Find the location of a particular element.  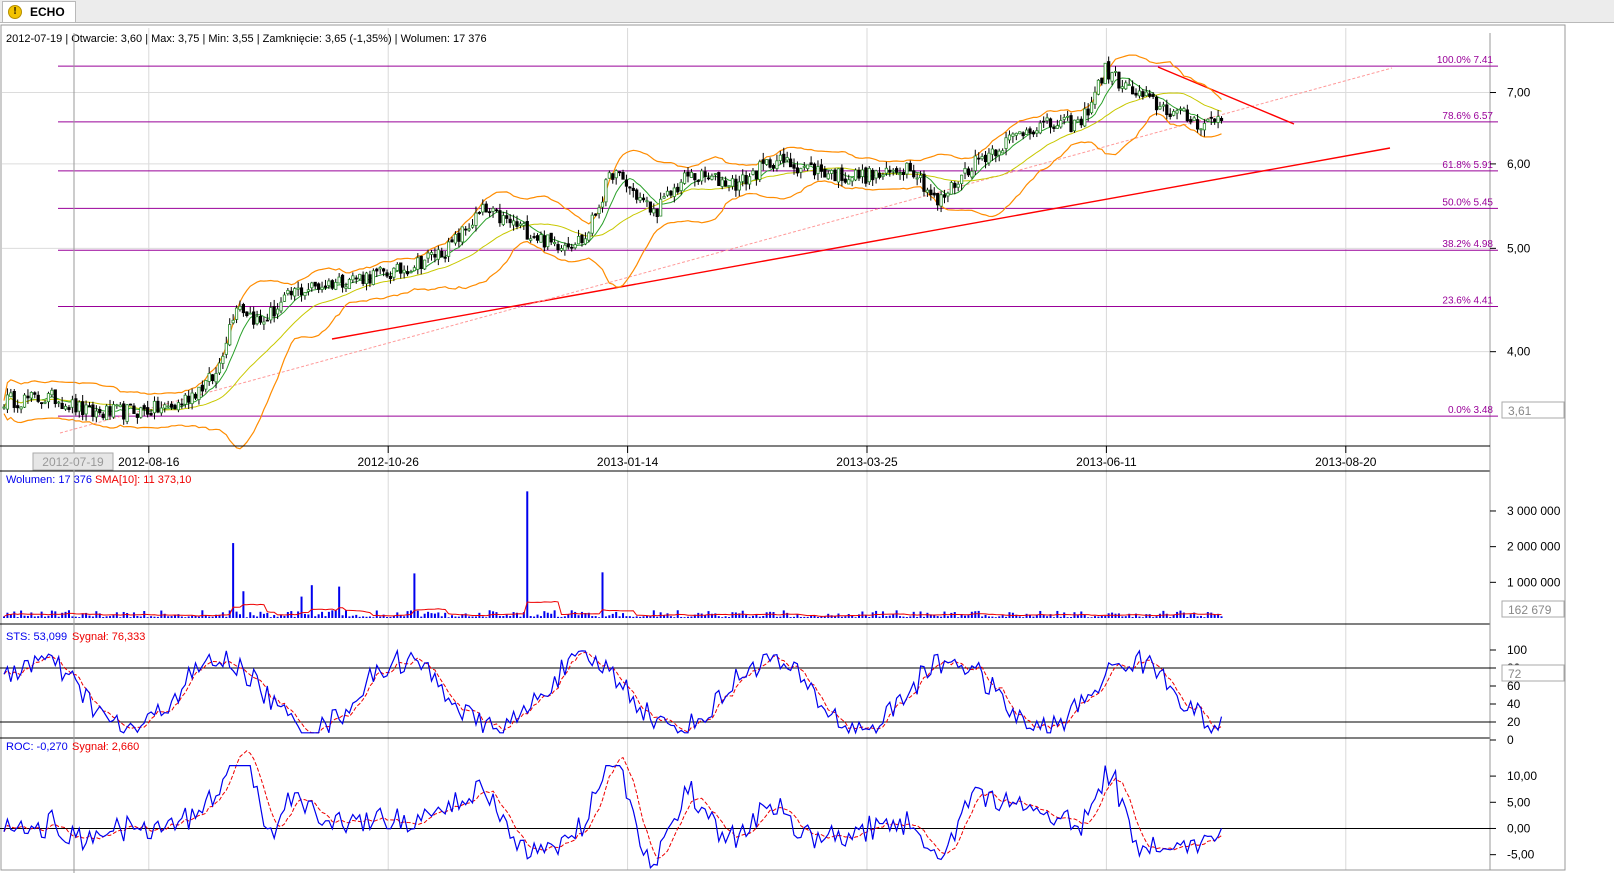

date-tick-label: 2013-06-11 is located at coordinates (1106, 462).